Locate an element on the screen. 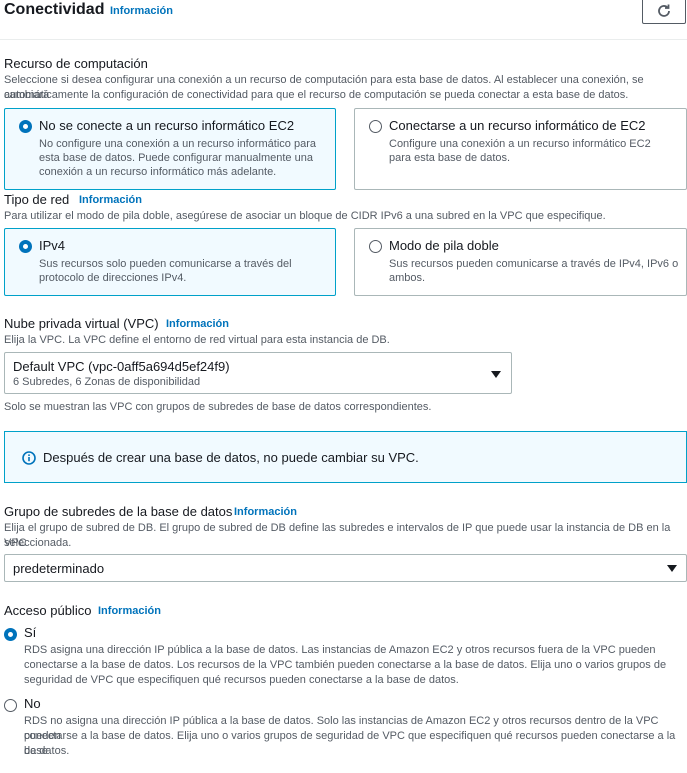  subnet-description-line-2: seleccionada. is located at coordinates (38, 543).